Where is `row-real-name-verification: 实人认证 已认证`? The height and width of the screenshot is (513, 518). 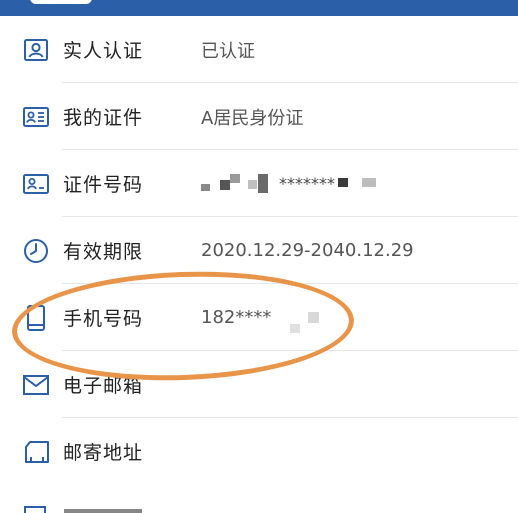
row-real-name-verification: 实人认证 已认证 is located at coordinates (259, 49).